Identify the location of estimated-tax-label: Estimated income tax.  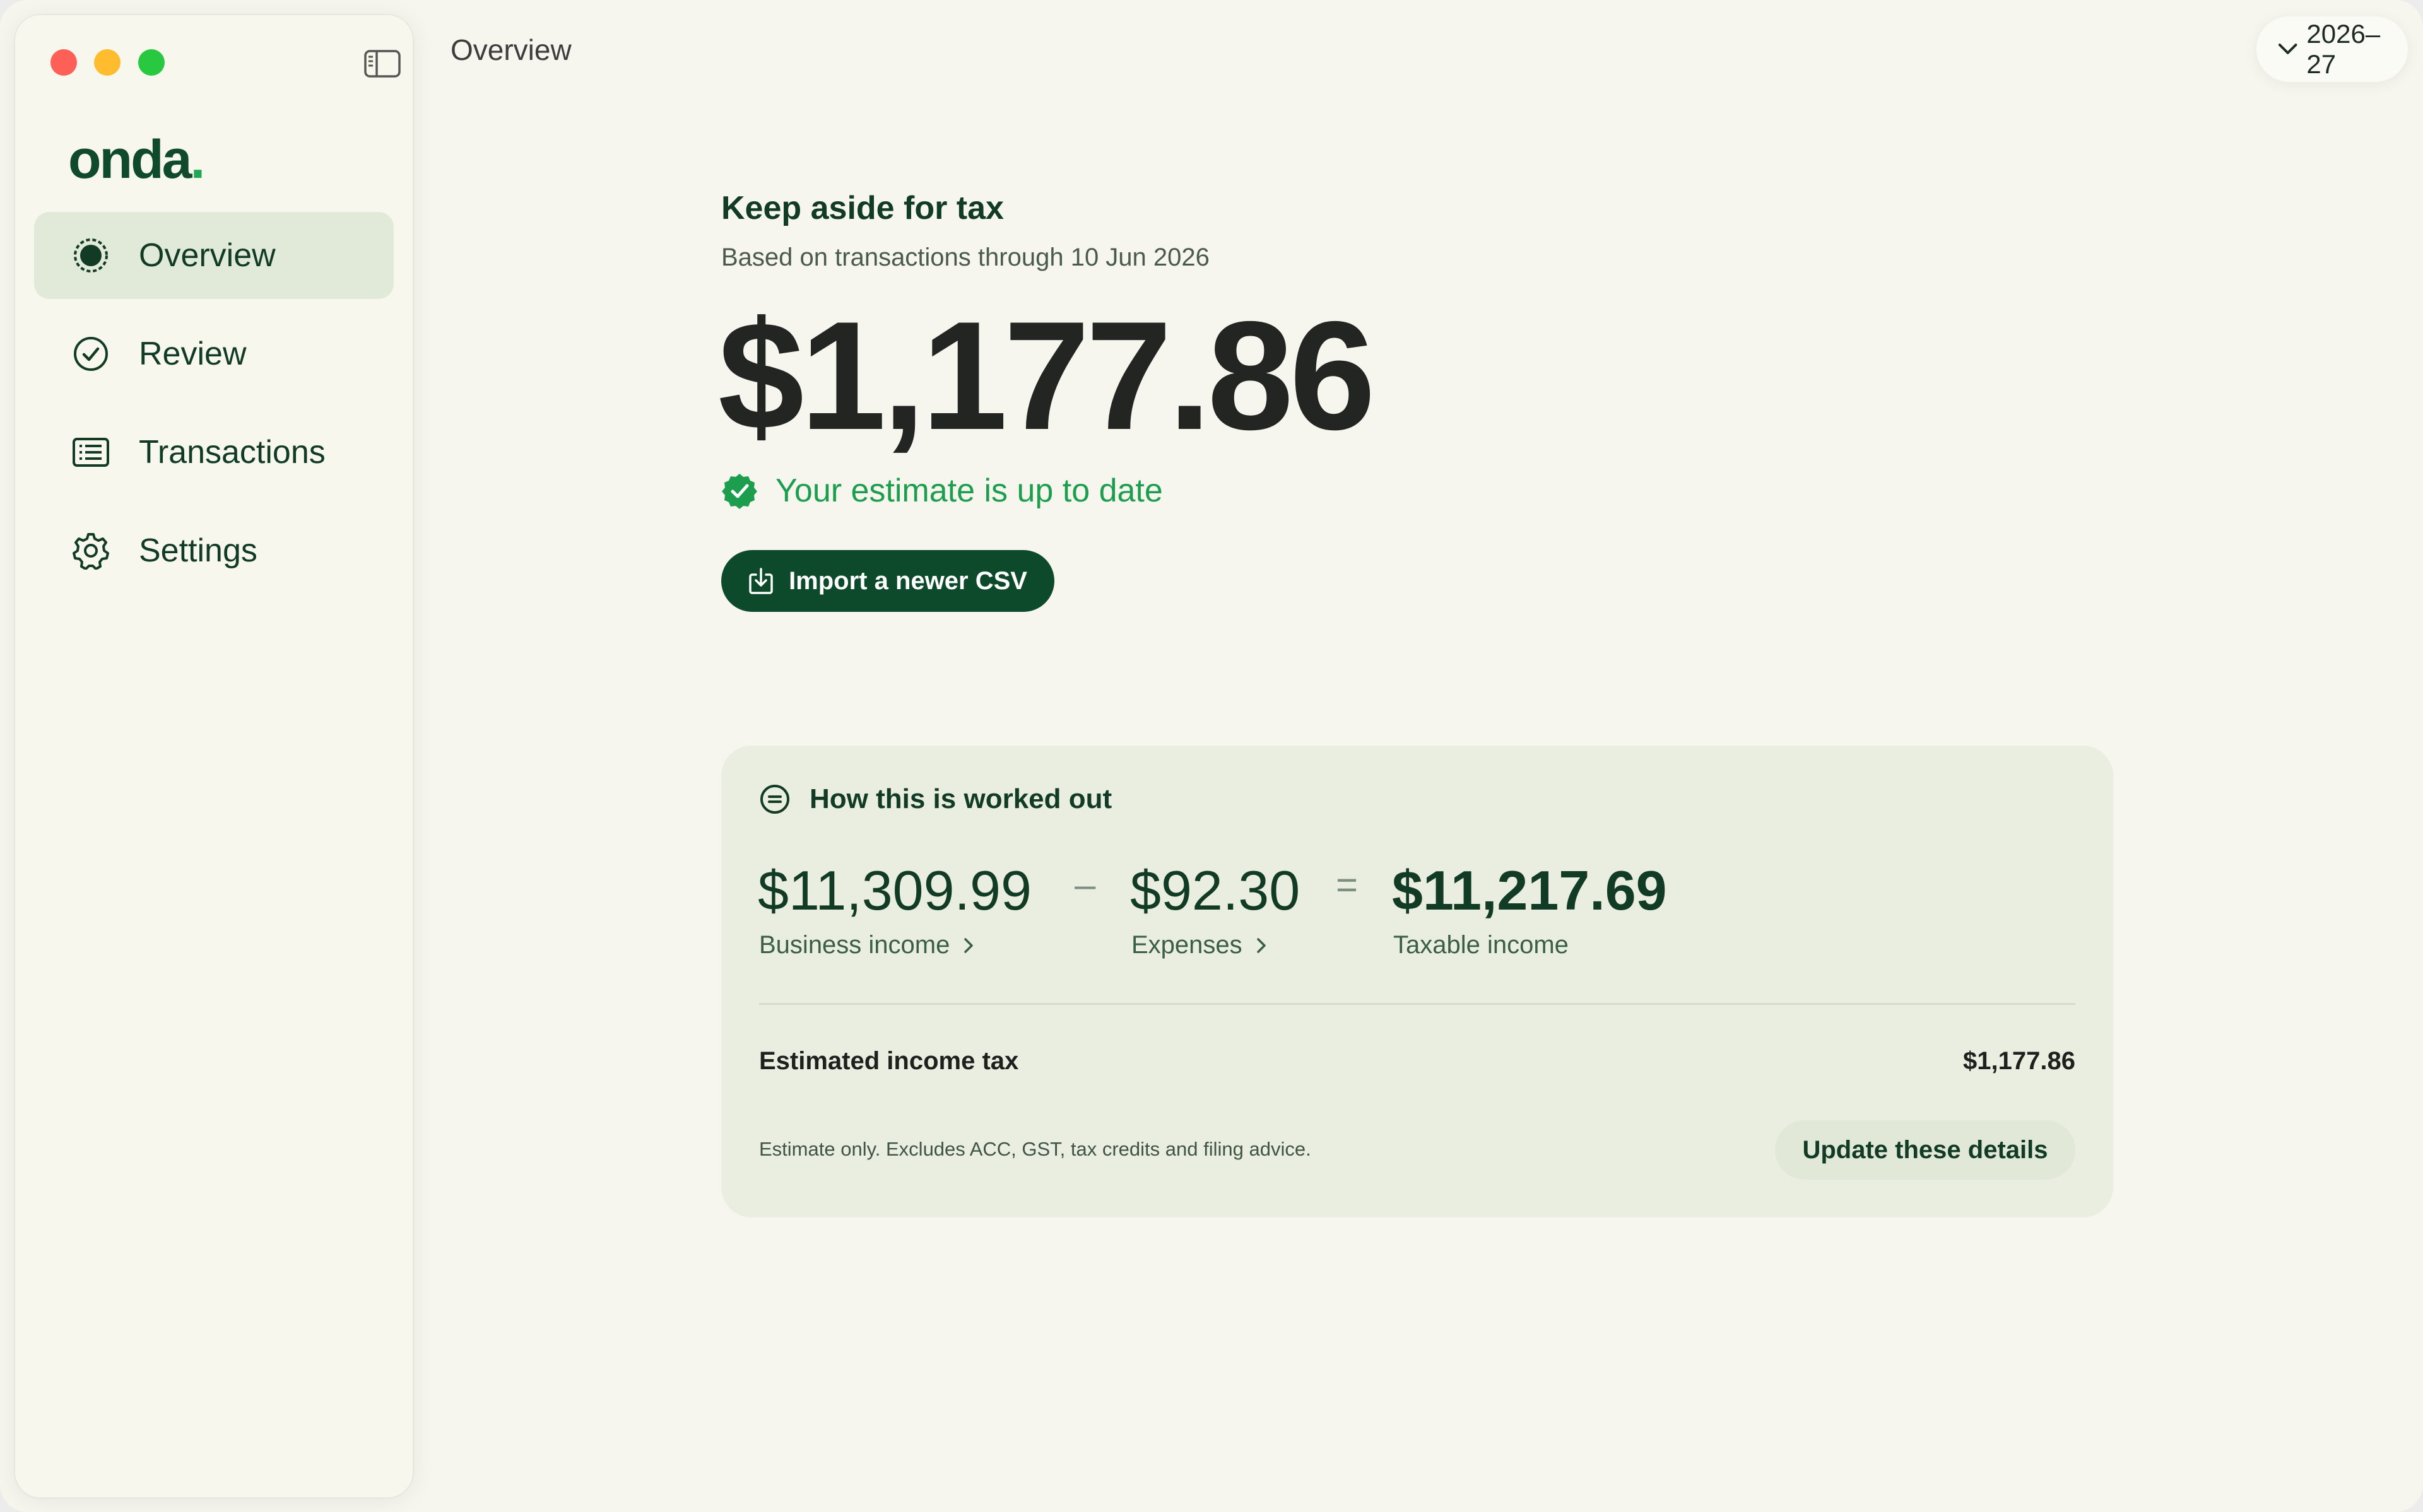
(889, 1061).